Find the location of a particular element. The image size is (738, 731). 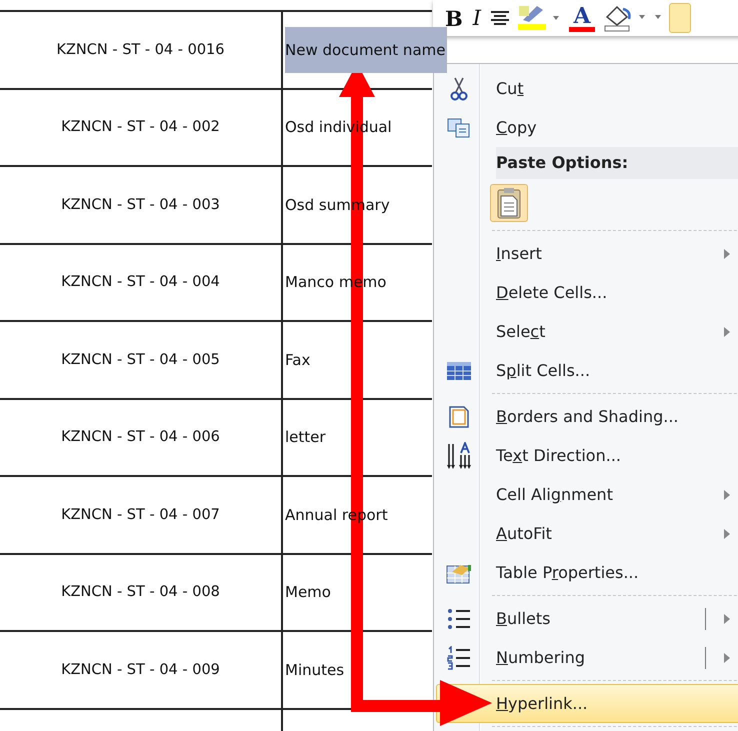

italic-button: I is located at coordinates (477, 18).